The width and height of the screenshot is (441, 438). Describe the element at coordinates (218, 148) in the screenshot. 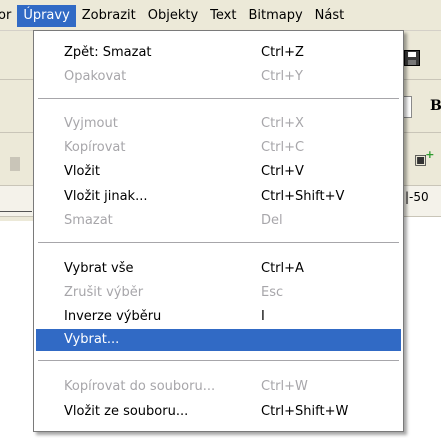

I see `menu-item-copy: Kopírovat Ctrl+C` at that location.